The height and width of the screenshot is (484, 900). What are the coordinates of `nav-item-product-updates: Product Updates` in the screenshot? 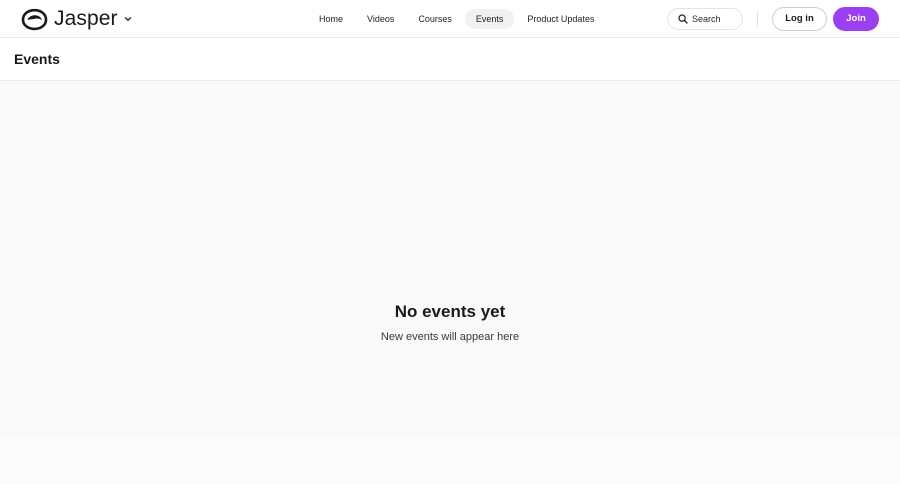 It's located at (560, 19).